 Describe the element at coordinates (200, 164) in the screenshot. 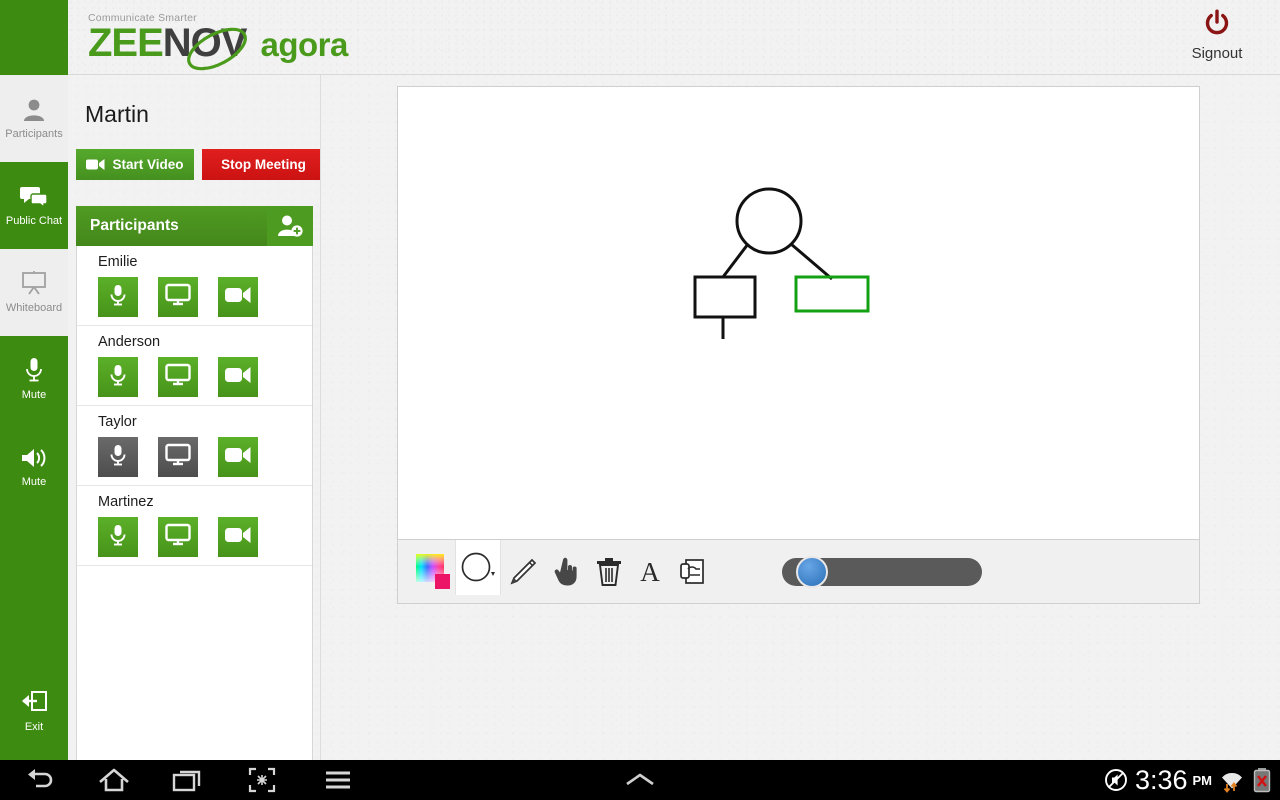

I see `meeting-controls: Start Video Stop Meeting` at that location.